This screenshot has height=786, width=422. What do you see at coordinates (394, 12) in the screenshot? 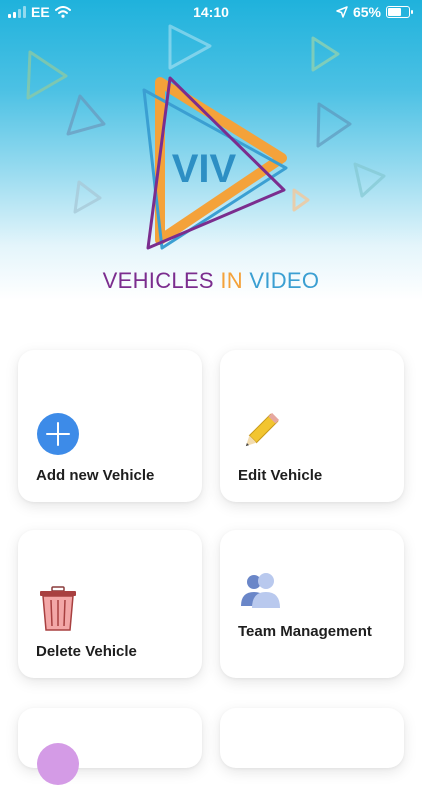
I see `battery-level` at bounding box center [394, 12].